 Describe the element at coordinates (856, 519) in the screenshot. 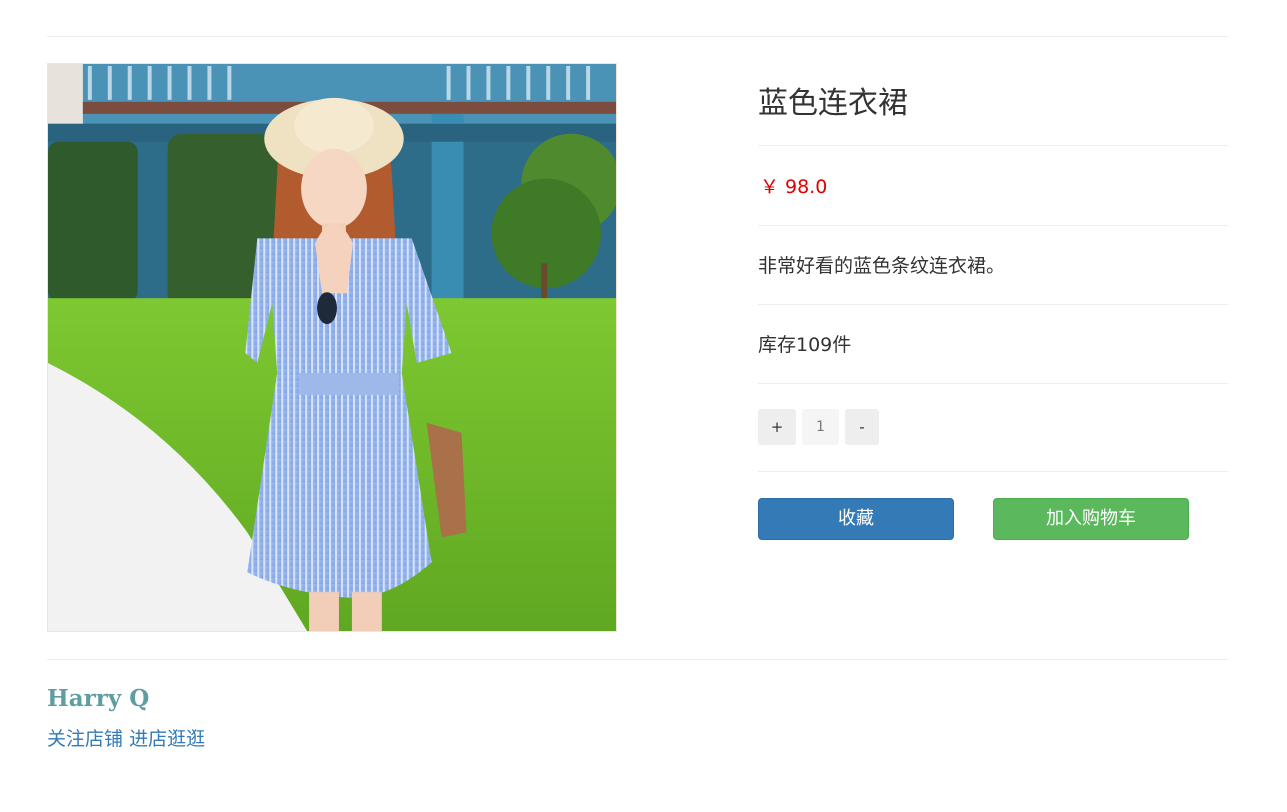

I see `favorite-button: 收藏` at that location.